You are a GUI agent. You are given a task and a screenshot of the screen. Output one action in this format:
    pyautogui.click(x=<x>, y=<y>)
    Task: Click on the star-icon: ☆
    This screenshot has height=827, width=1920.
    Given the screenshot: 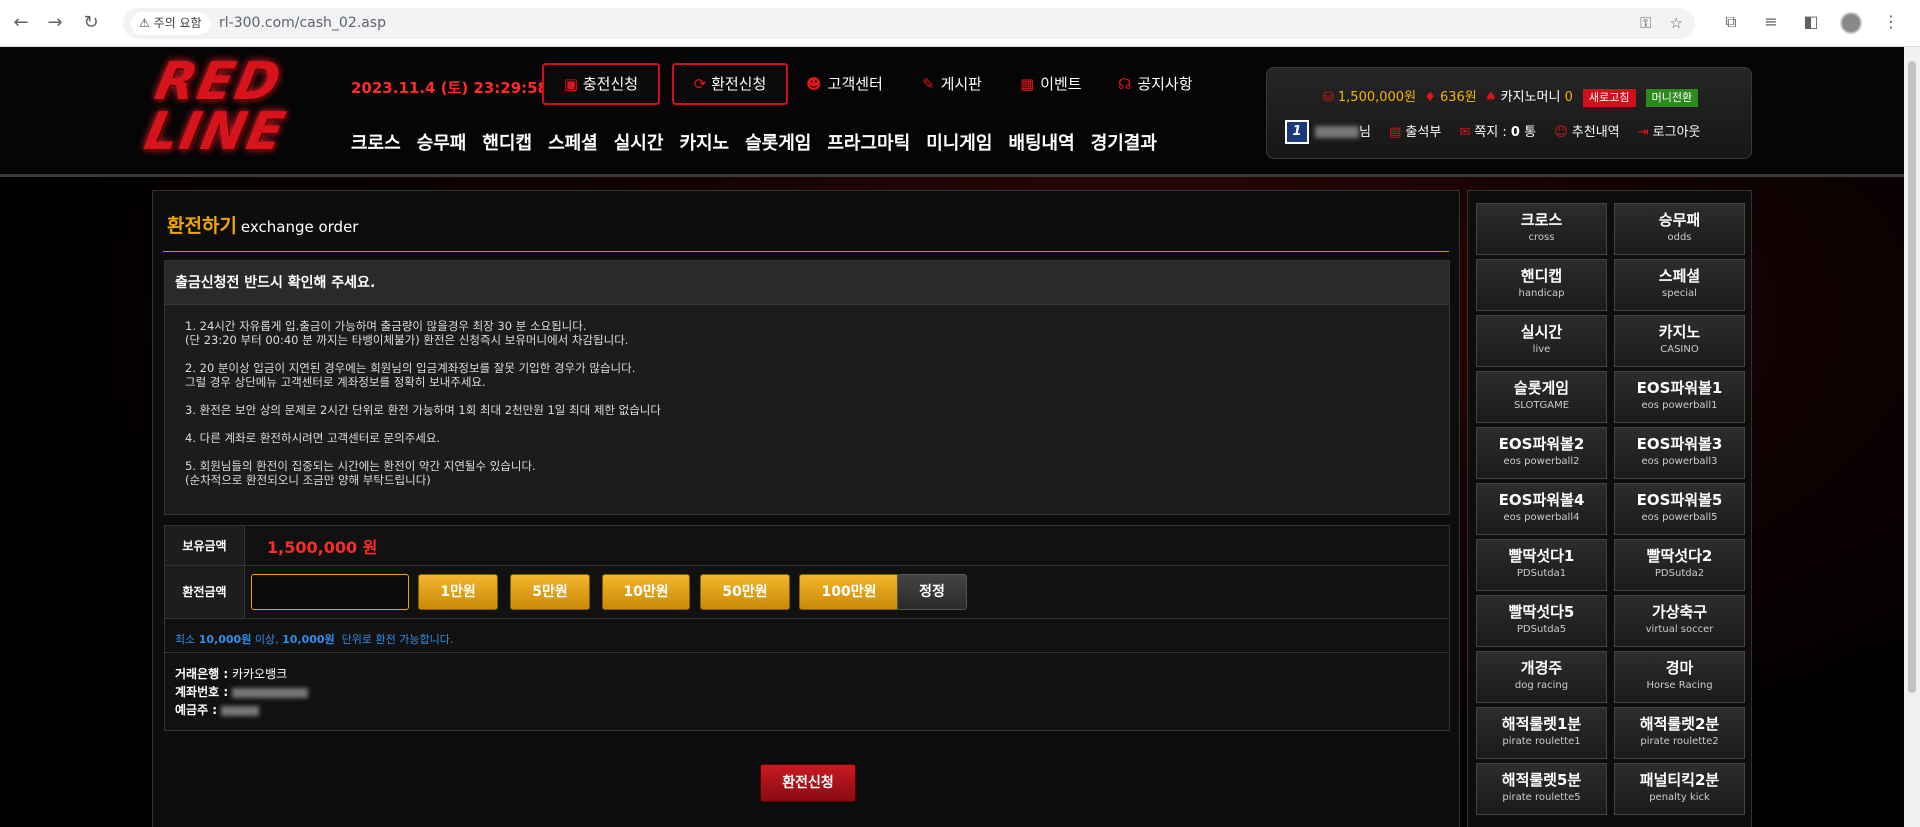 What is the action you would take?
    pyautogui.click(x=1676, y=23)
    